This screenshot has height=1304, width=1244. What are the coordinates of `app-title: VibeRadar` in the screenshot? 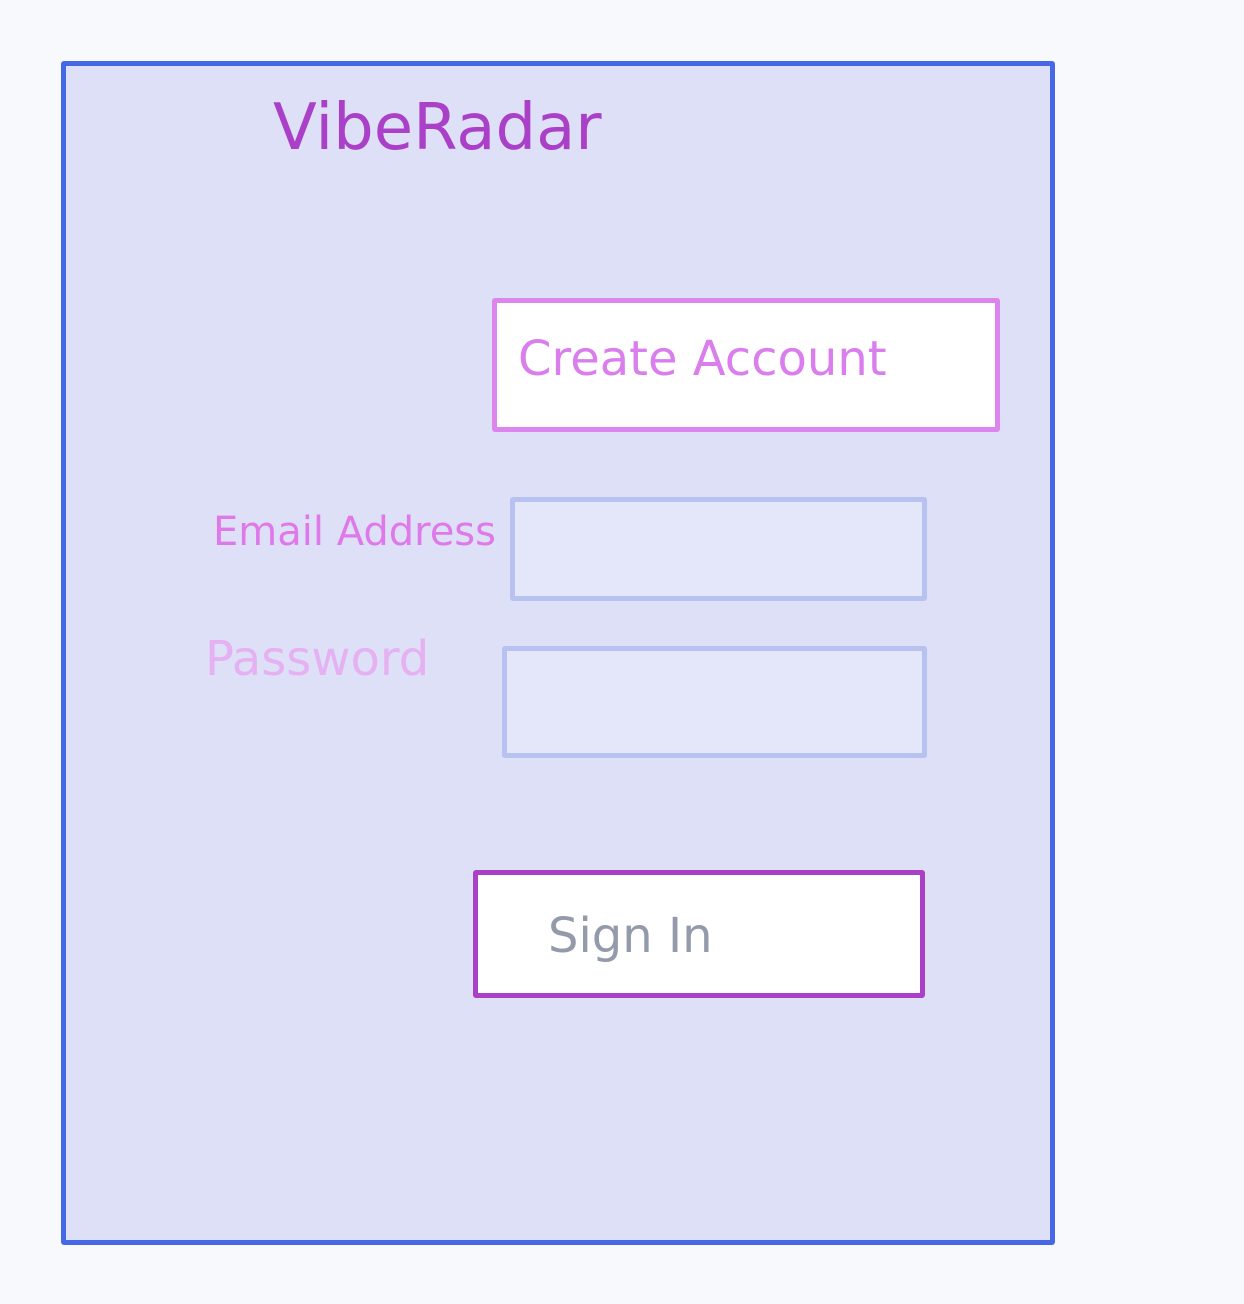 It's located at (437, 128).